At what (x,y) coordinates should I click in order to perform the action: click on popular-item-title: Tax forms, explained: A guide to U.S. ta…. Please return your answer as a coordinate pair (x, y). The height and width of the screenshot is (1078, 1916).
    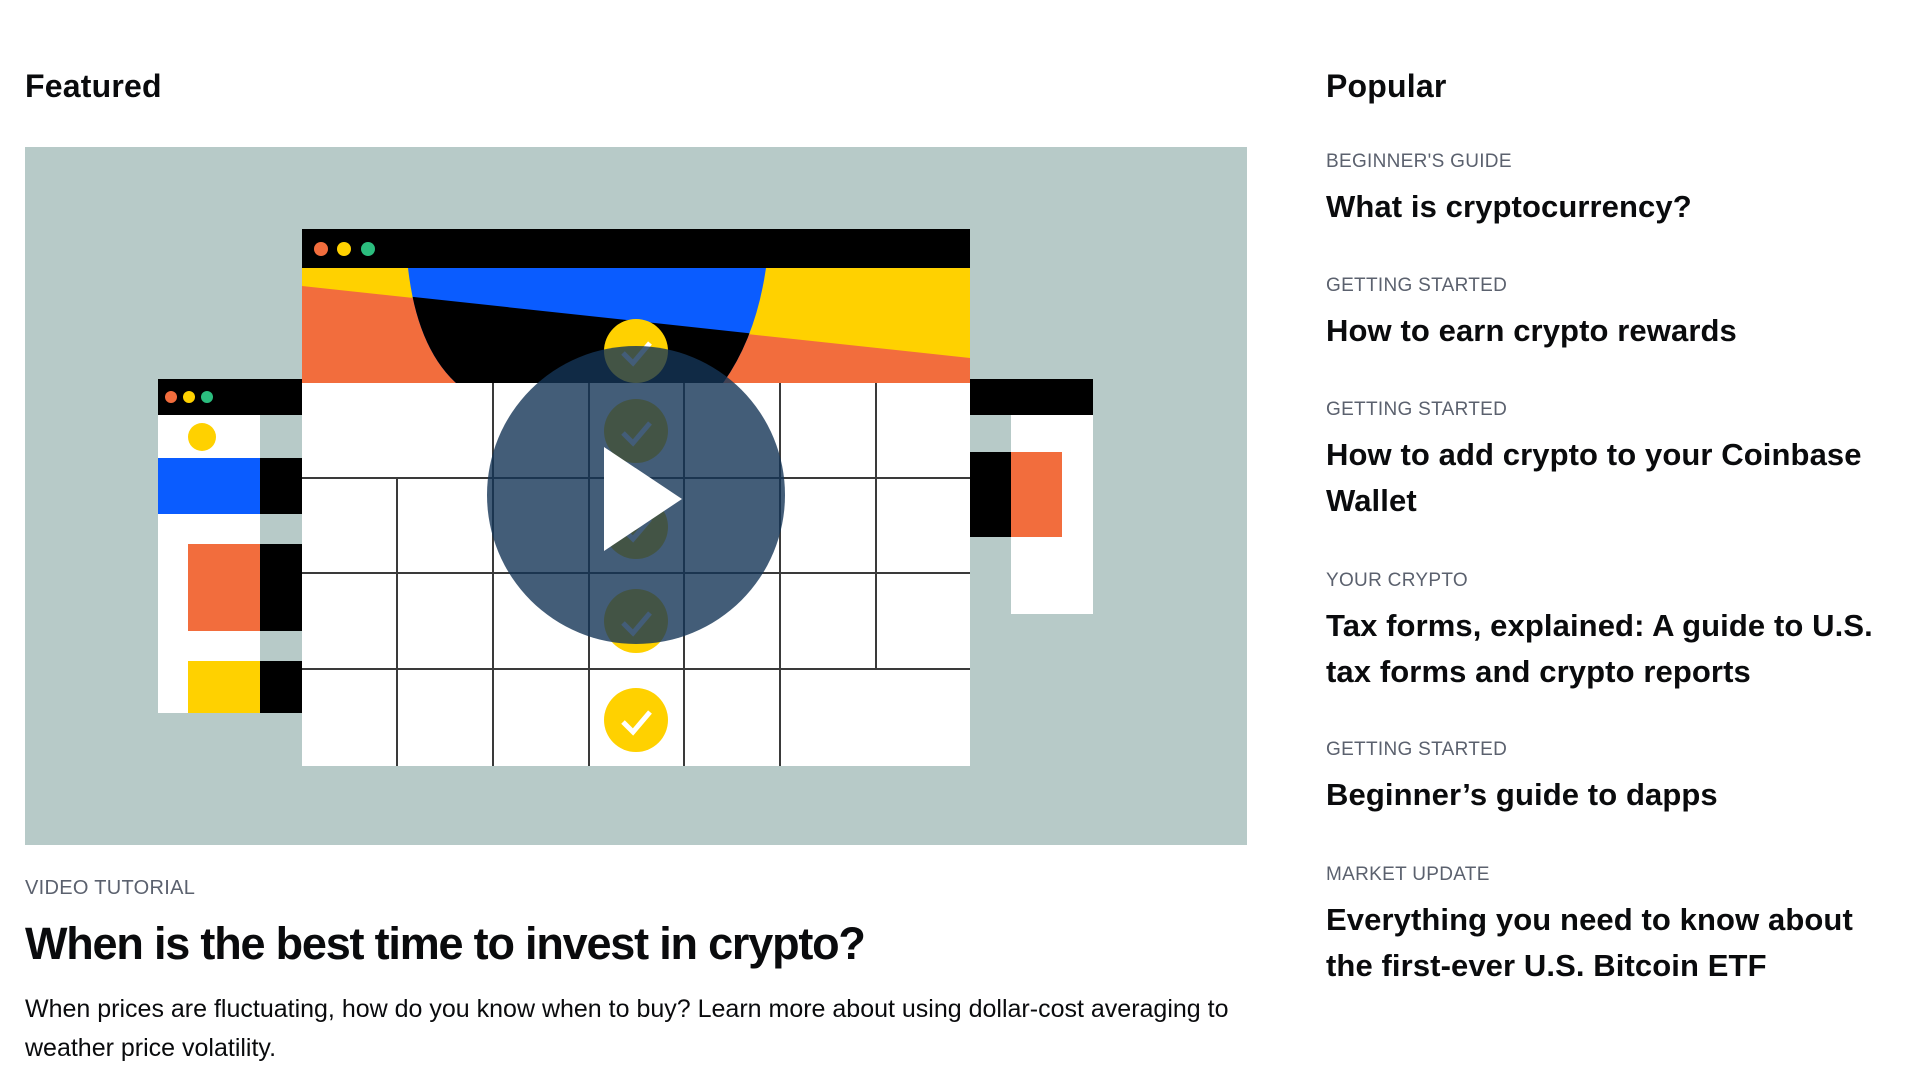
    Looking at the image, I should click on (1616, 649).